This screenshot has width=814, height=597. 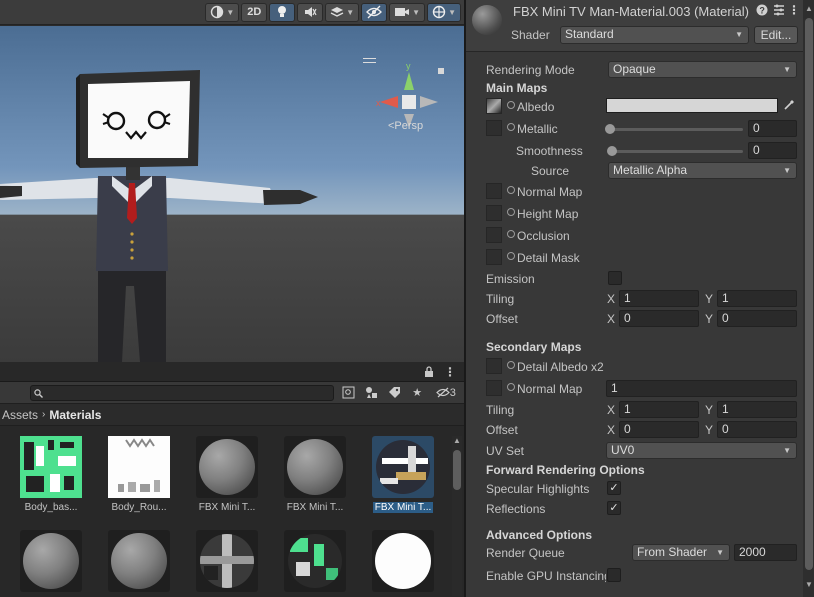 What do you see at coordinates (650, 170) in the screenshot?
I see `source-value: Metallic Alpha` at bounding box center [650, 170].